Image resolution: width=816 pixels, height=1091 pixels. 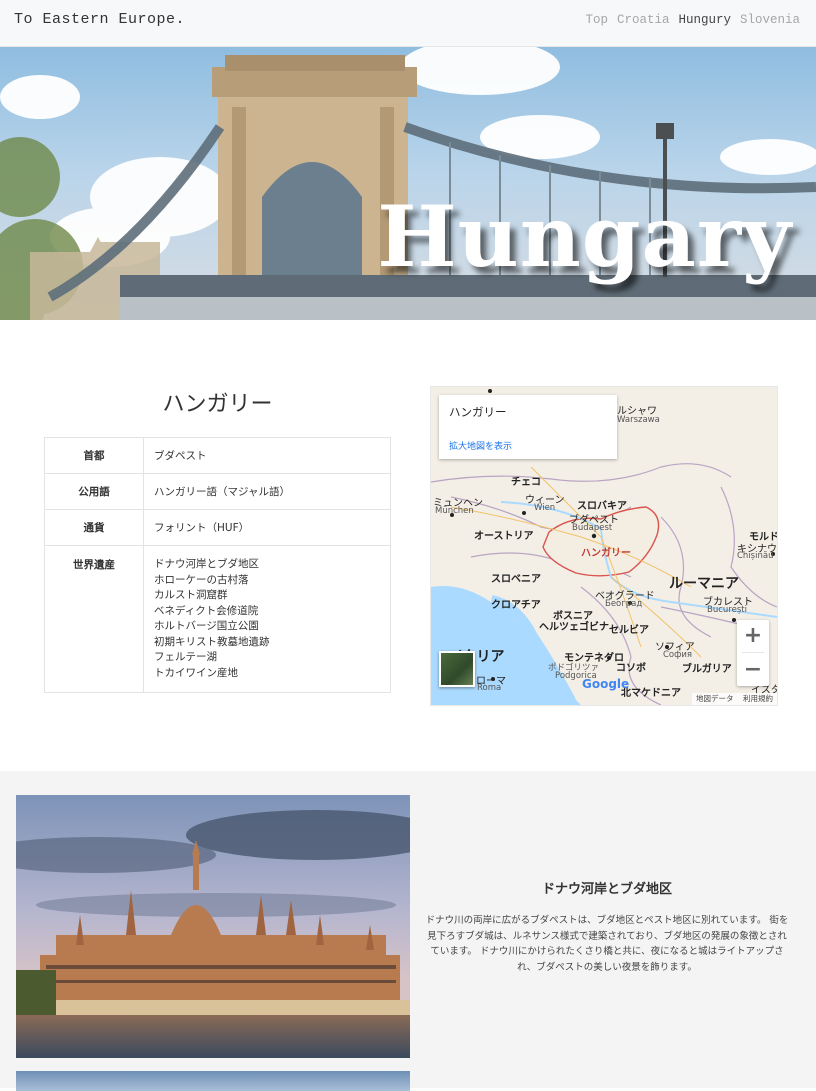 I want to click on google-logo: Google, so click(x=605, y=684).